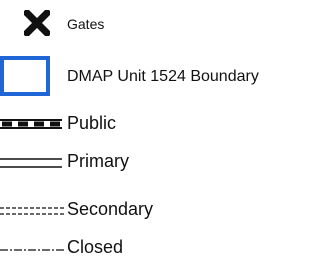 This screenshot has width=322, height=260. I want to click on legend-label-secondary: Secondary, so click(110, 209).